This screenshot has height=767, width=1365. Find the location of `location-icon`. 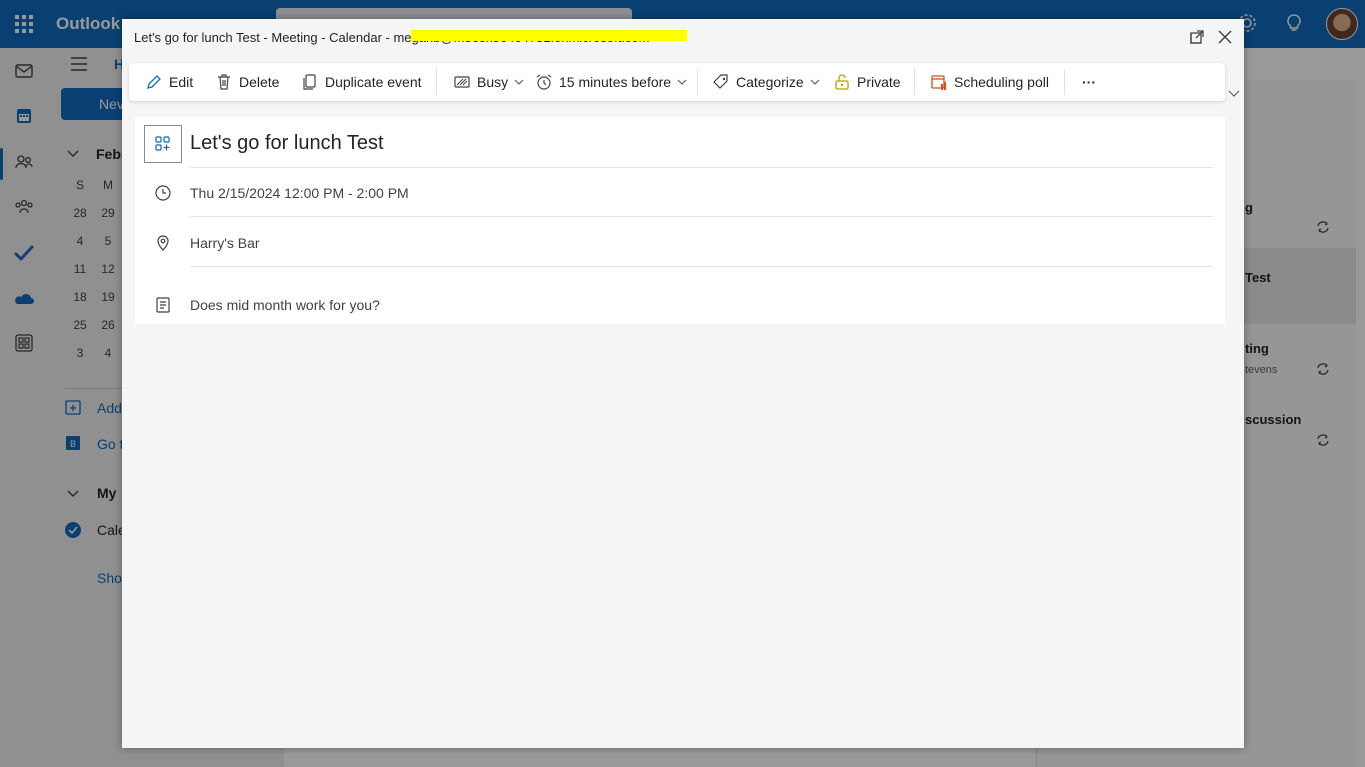

location-icon is located at coordinates (163, 243).